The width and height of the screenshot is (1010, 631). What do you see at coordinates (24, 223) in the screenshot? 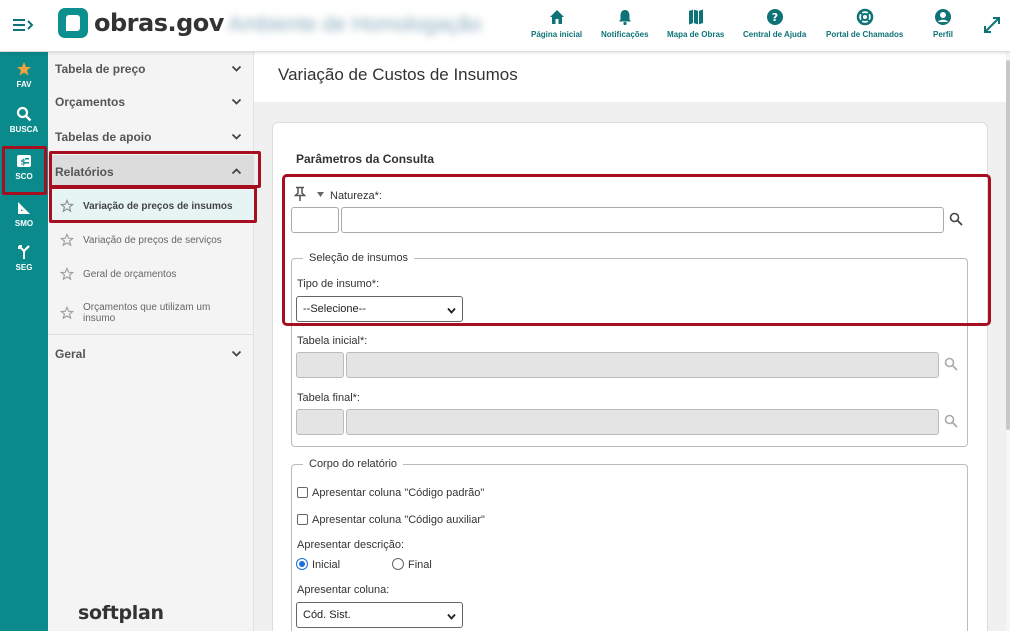
I see `rail-label: SMO` at bounding box center [24, 223].